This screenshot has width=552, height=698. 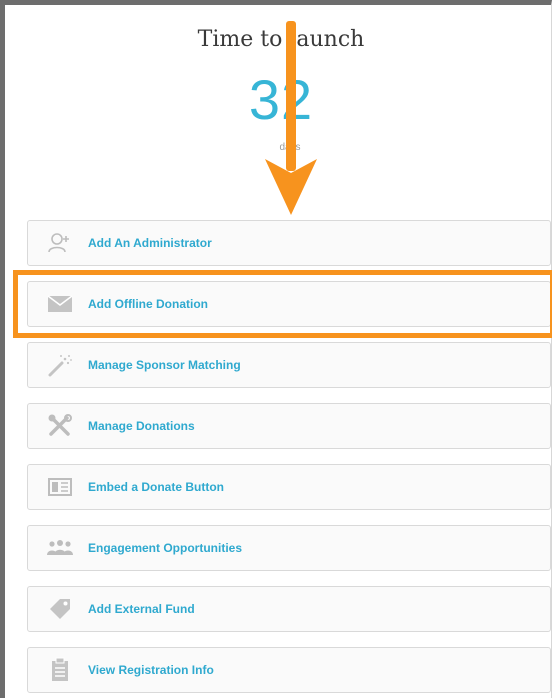 I want to click on menu-item-add-administrator: Add An Administrator, so click(x=289, y=243).